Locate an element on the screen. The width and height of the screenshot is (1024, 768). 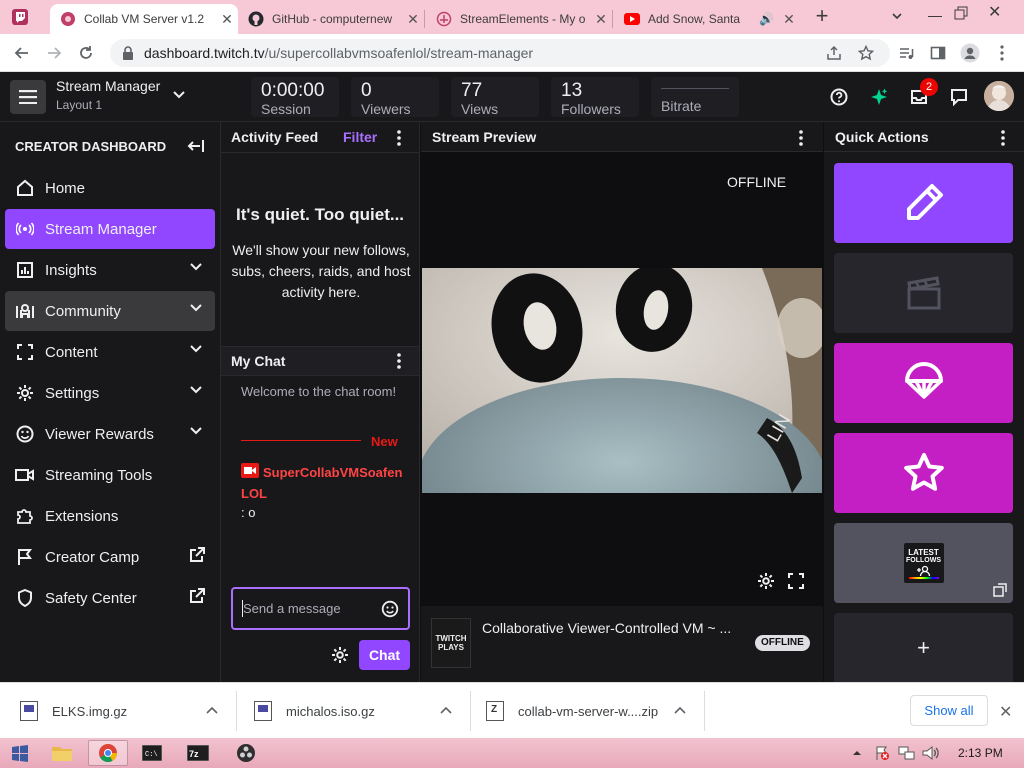
sidebar-item-content: Content is located at coordinates (110, 352).